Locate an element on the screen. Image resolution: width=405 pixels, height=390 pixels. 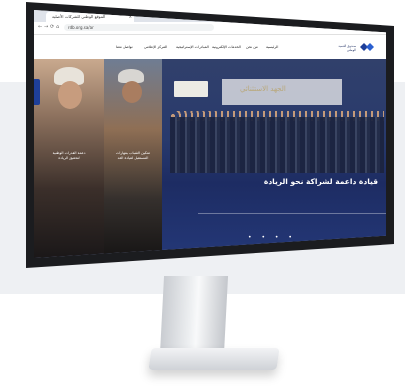
site-logo-text: صندوق التنمية الوطني is located at coordinates (347, 48).